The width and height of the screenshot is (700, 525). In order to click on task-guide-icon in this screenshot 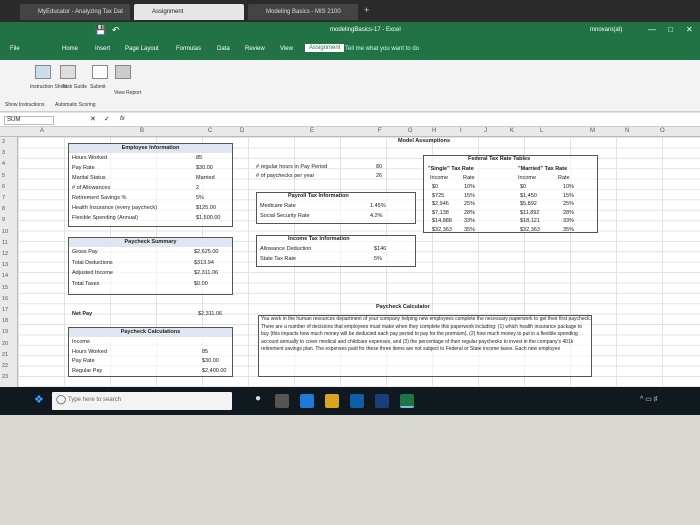, I will do `click(68, 72)`.